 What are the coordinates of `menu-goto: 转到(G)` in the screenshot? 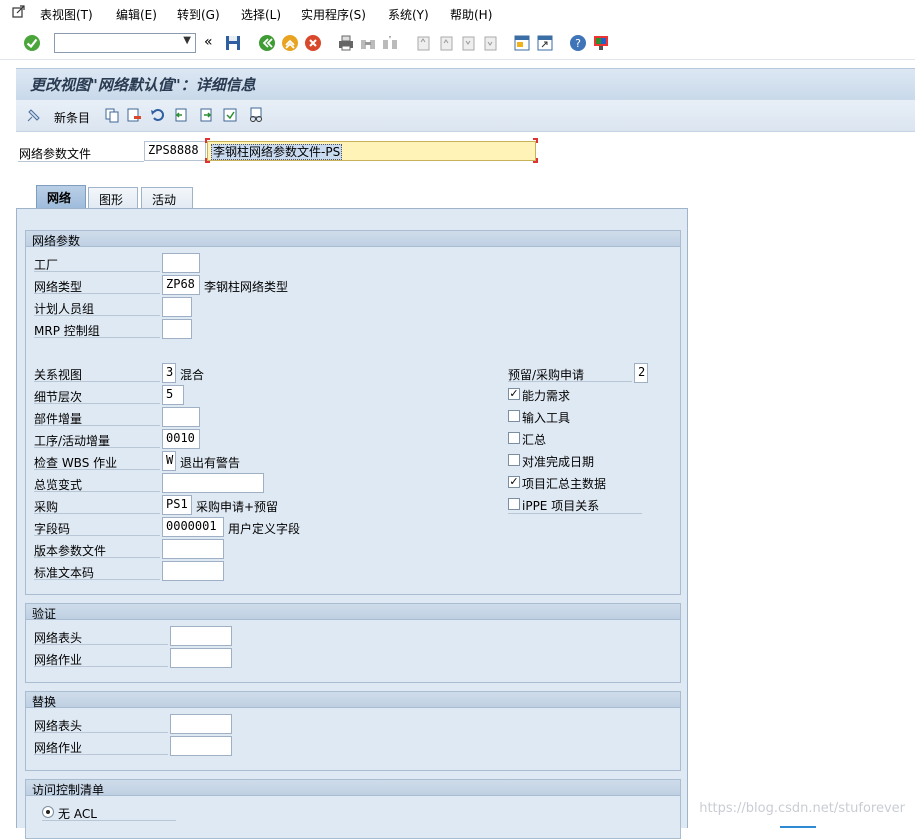 It's located at (198, 14).